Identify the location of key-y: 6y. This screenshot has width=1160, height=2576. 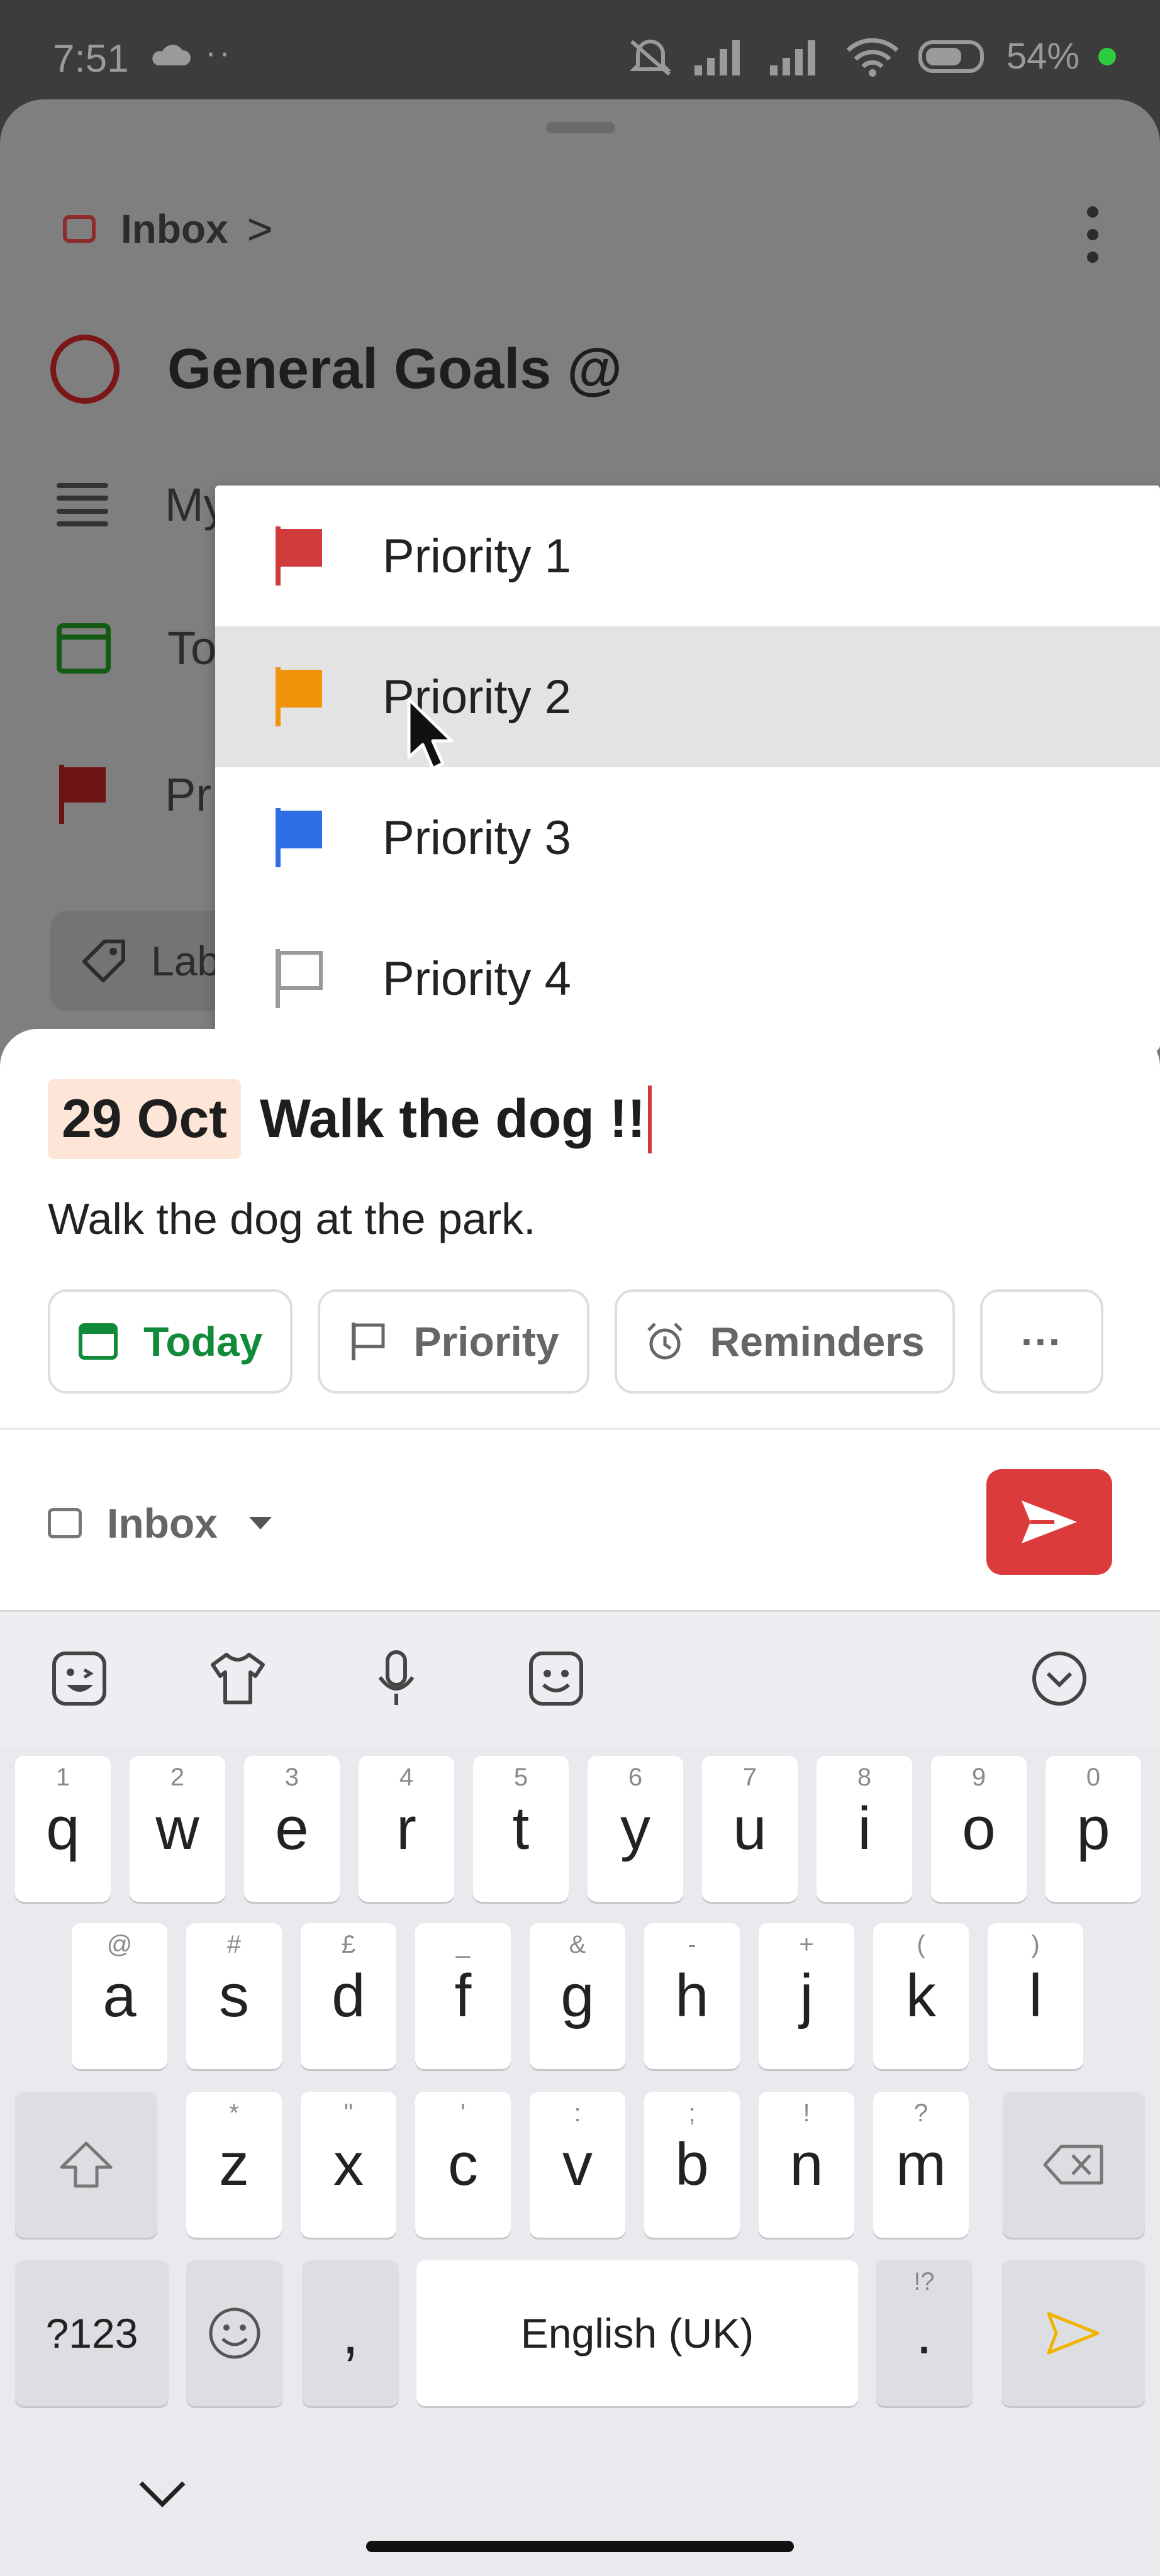
(635, 1829).